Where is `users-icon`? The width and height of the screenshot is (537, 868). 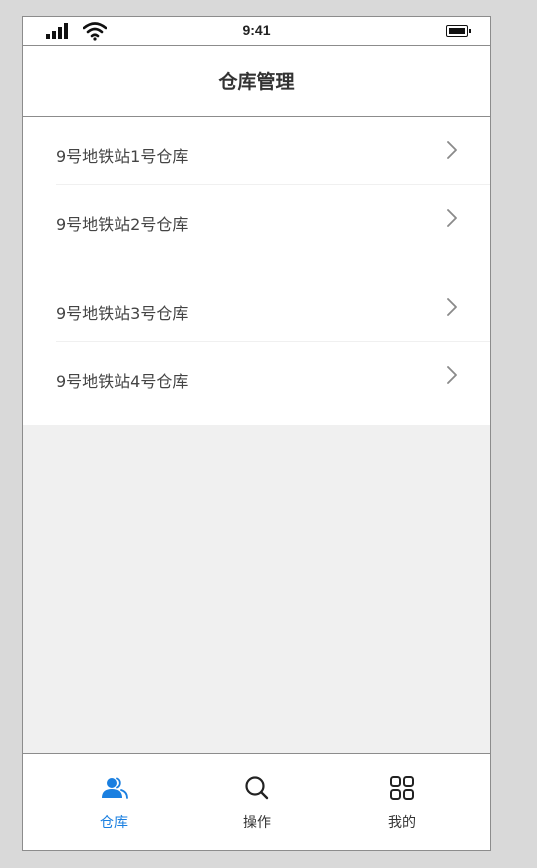
users-icon is located at coordinates (115, 788).